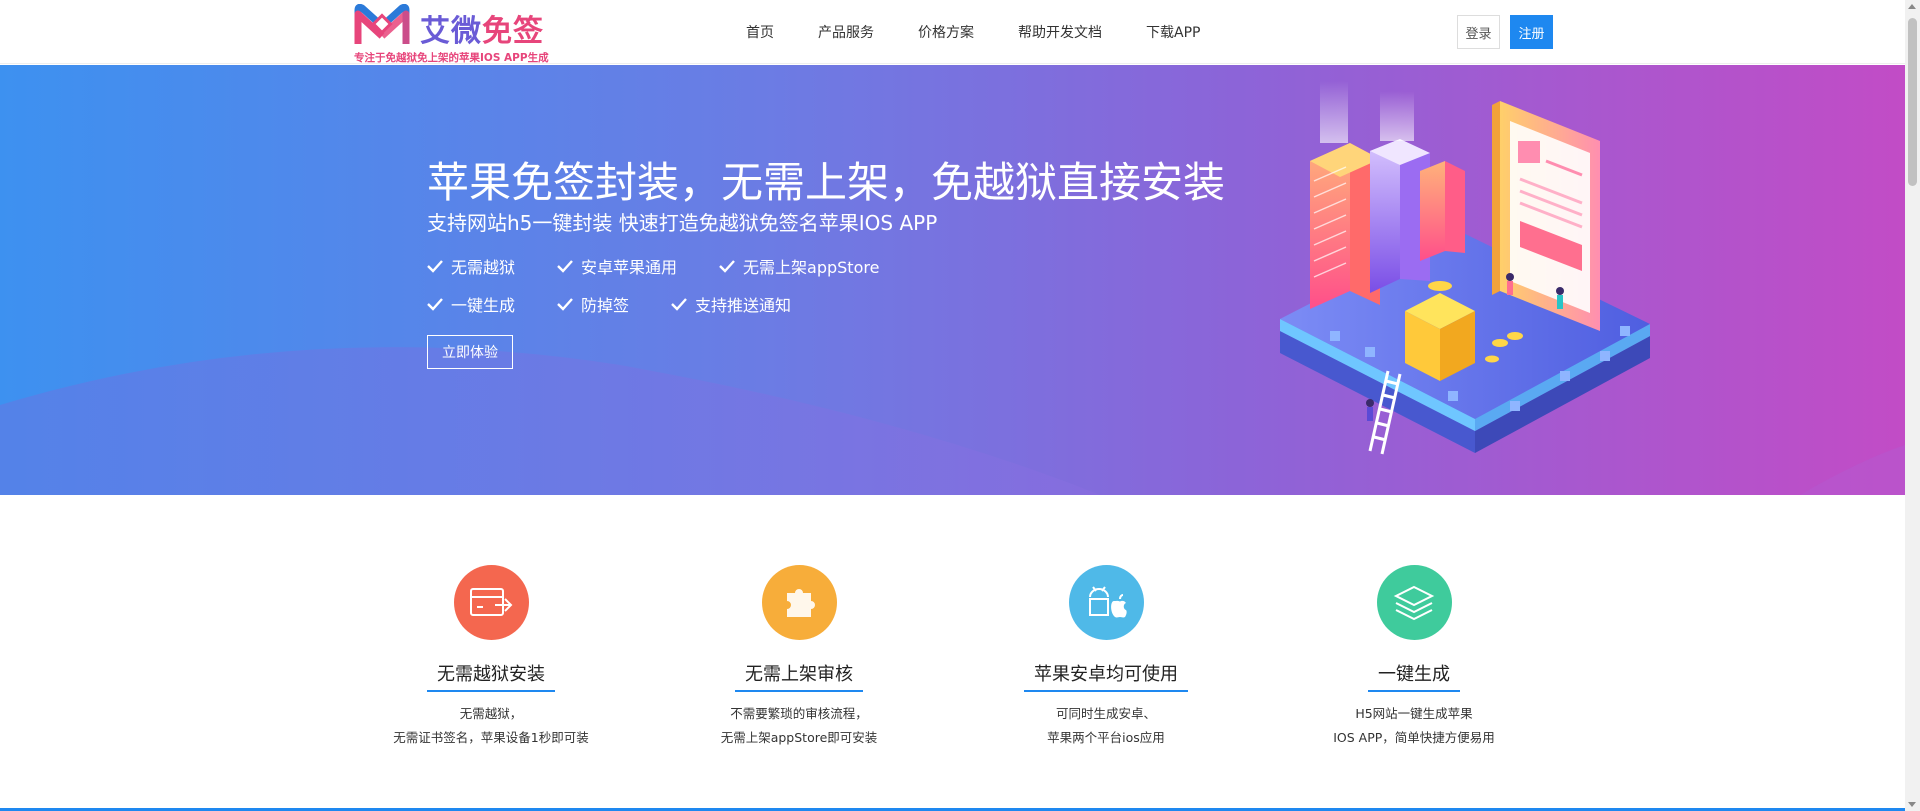 This screenshot has width=1920, height=811. What do you see at coordinates (1912, 6) in the screenshot?
I see `scroll-up-icon` at bounding box center [1912, 6].